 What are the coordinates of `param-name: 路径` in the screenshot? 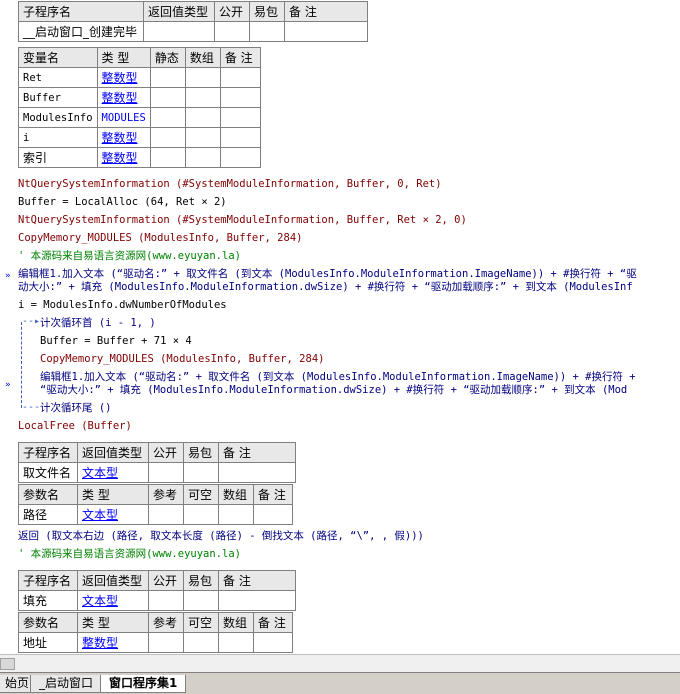 It's located at (48, 514).